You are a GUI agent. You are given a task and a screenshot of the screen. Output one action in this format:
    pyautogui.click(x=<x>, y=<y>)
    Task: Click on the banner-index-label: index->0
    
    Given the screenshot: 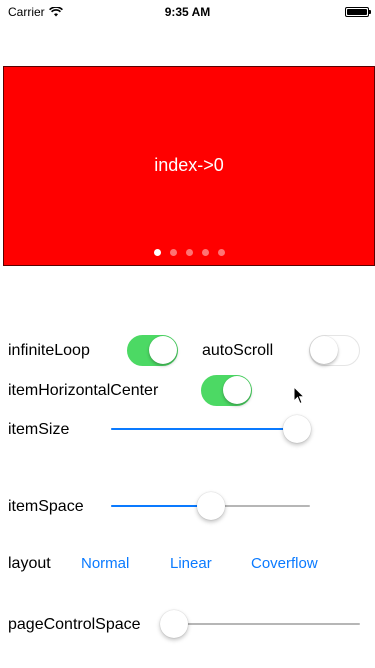 What is the action you would take?
    pyautogui.click(x=189, y=165)
    